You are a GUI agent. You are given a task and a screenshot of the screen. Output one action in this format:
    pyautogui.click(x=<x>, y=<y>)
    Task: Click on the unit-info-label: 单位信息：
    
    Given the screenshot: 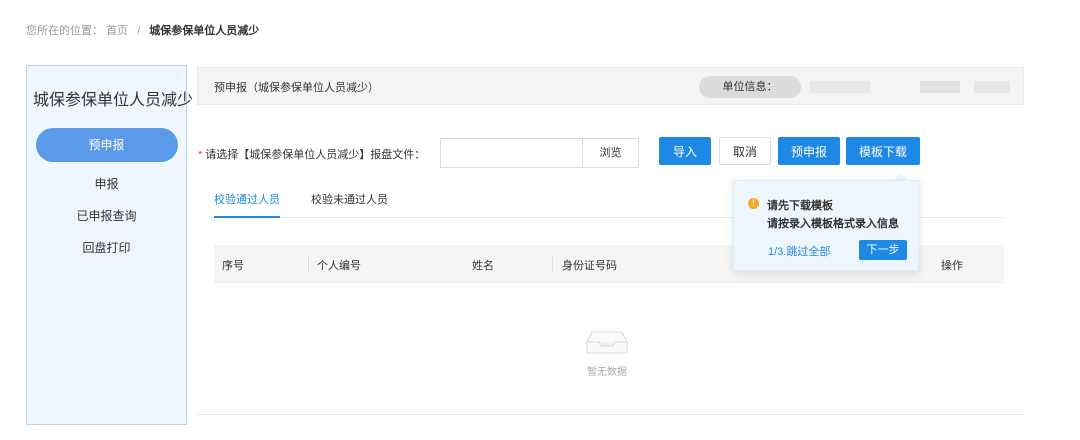 What is the action you would take?
    pyautogui.click(x=750, y=87)
    